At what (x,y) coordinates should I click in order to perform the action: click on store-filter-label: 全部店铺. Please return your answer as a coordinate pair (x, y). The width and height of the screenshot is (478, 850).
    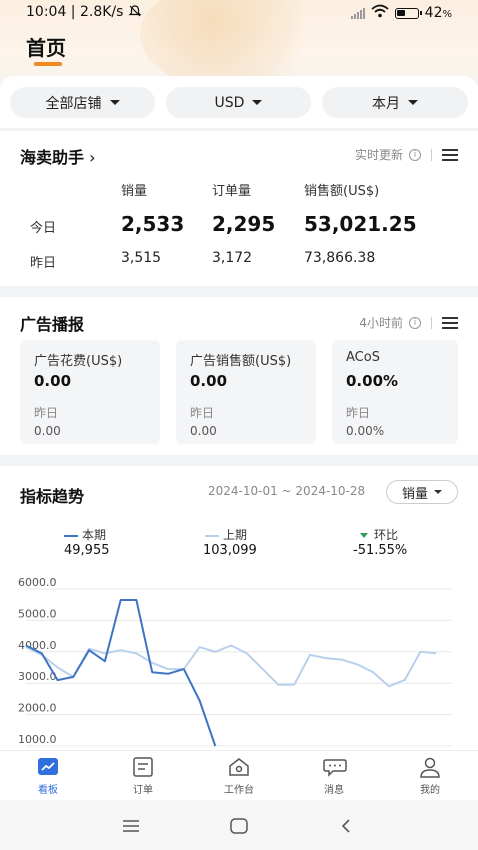
    Looking at the image, I should click on (73, 103).